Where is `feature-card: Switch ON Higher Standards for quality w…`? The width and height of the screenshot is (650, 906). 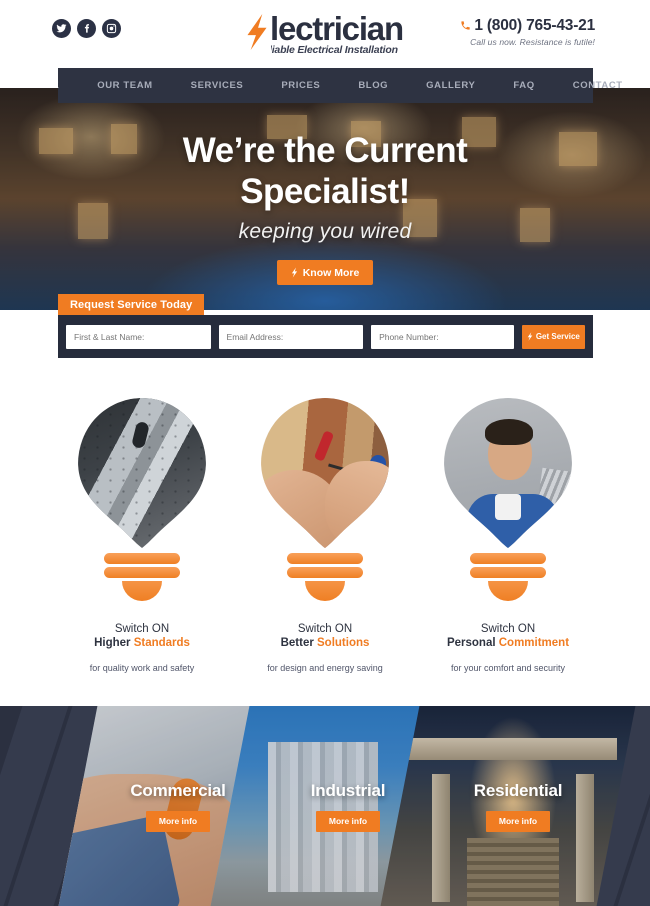 feature-card: Switch ON Higher Standards for quality w… is located at coordinates (142, 526).